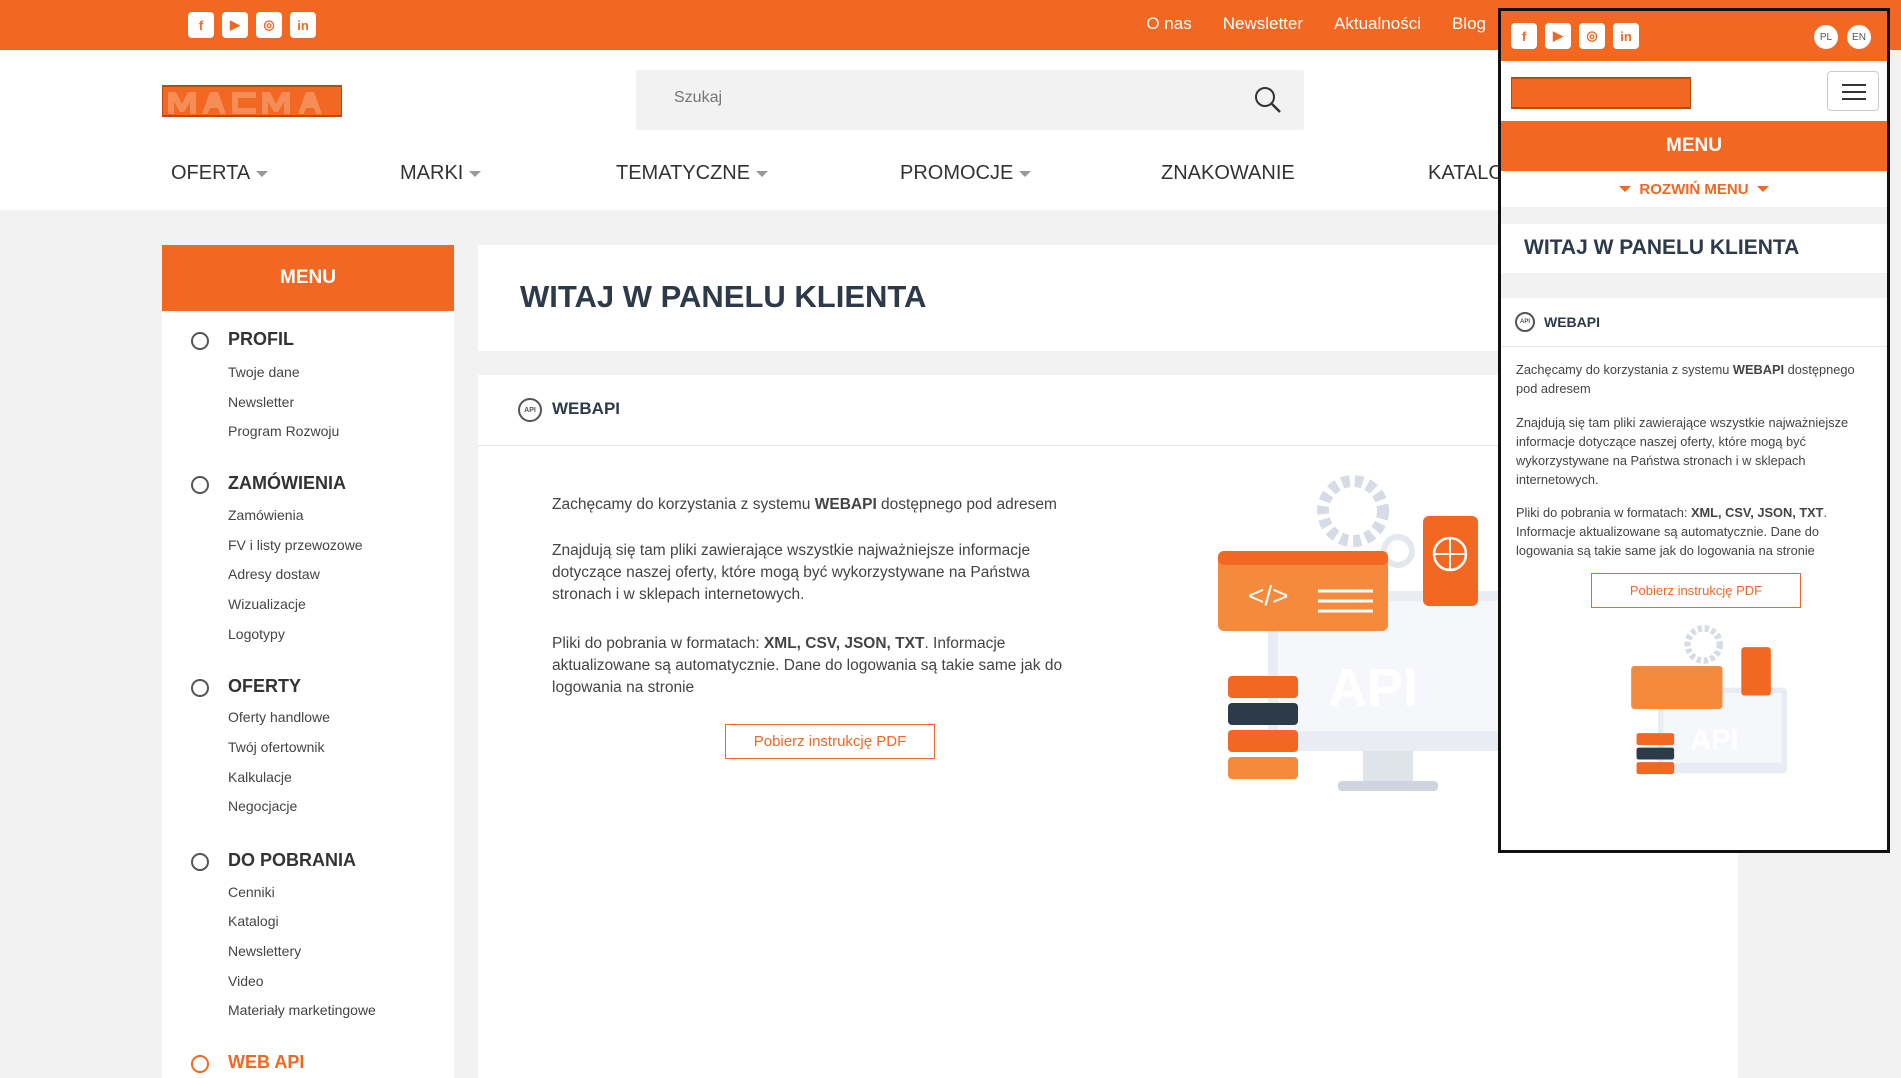 This screenshot has width=1901, height=1078. Describe the element at coordinates (1826, 37) in the screenshot. I see `lang-pl: PL` at that location.